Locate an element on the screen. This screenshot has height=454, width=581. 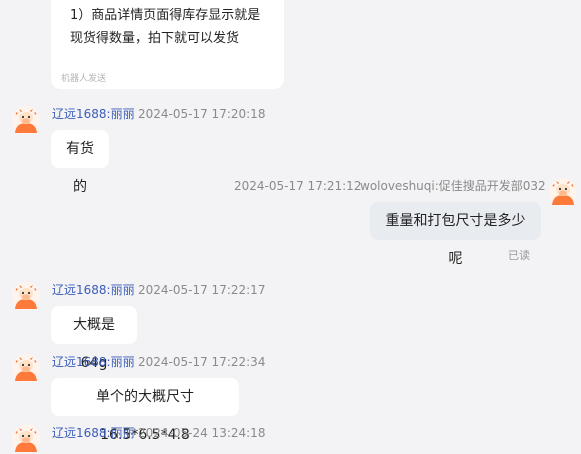
message-time: 2024-05-17 17:22:34 is located at coordinates (202, 362).